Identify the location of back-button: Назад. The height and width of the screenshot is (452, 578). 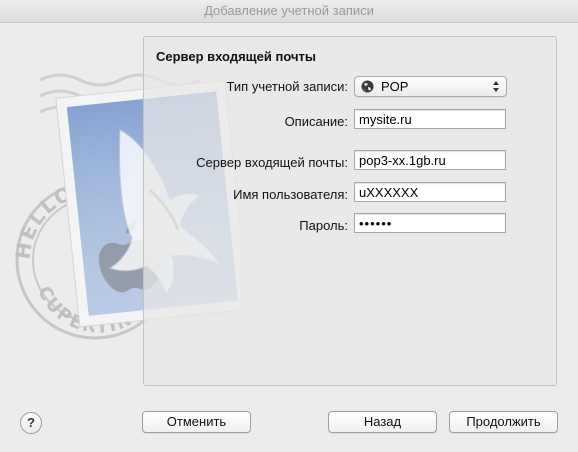
(382, 422).